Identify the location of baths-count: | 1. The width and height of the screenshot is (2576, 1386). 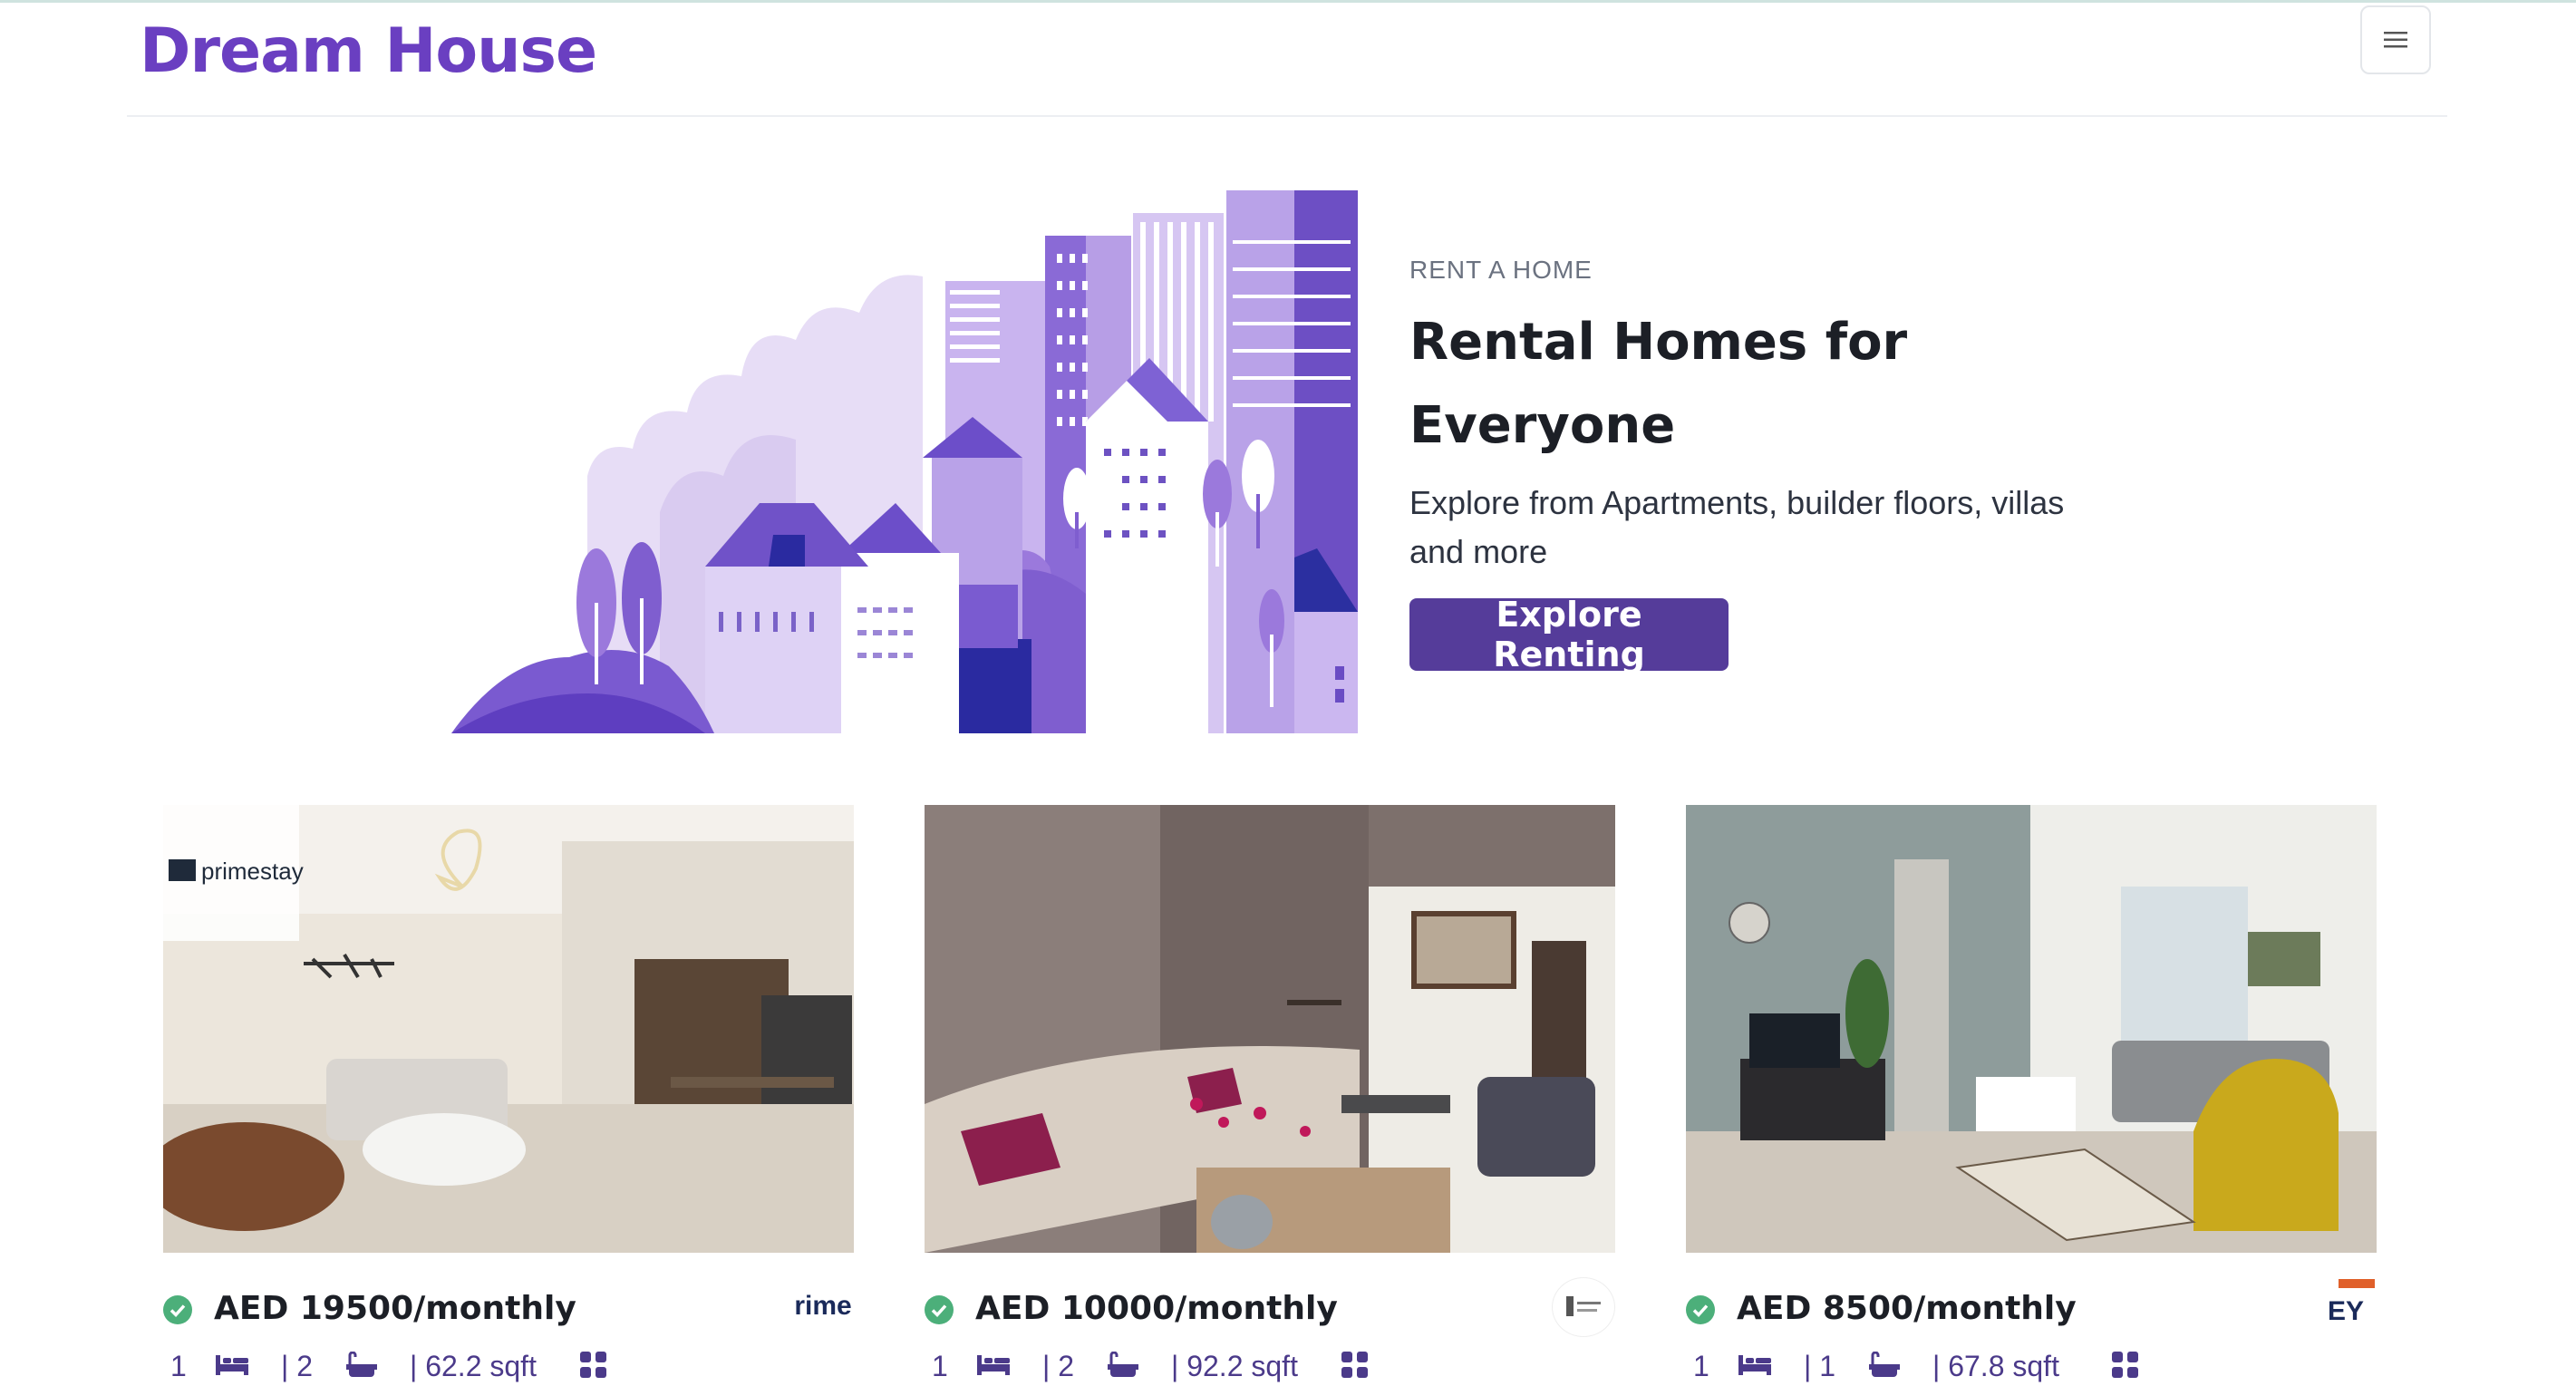
(1819, 1366).